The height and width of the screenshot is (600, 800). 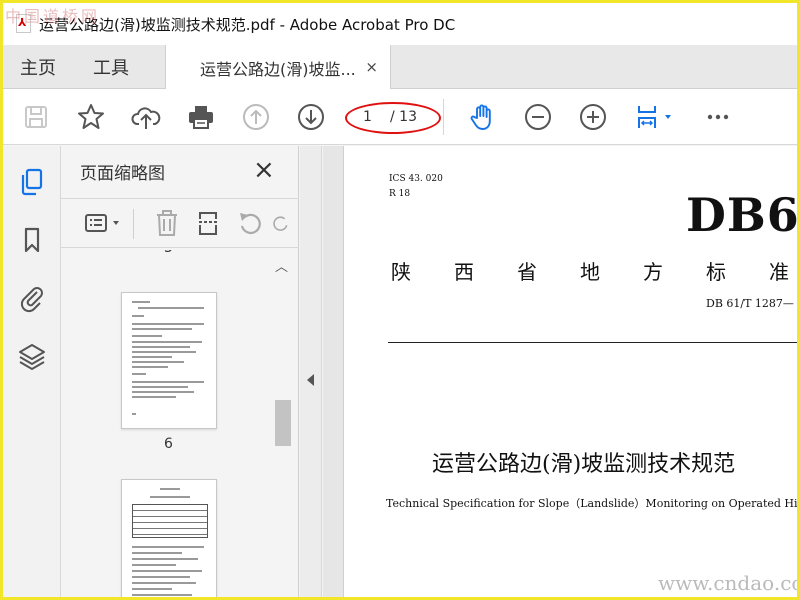 I want to click on bookmark-icon, so click(x=32, y=240).